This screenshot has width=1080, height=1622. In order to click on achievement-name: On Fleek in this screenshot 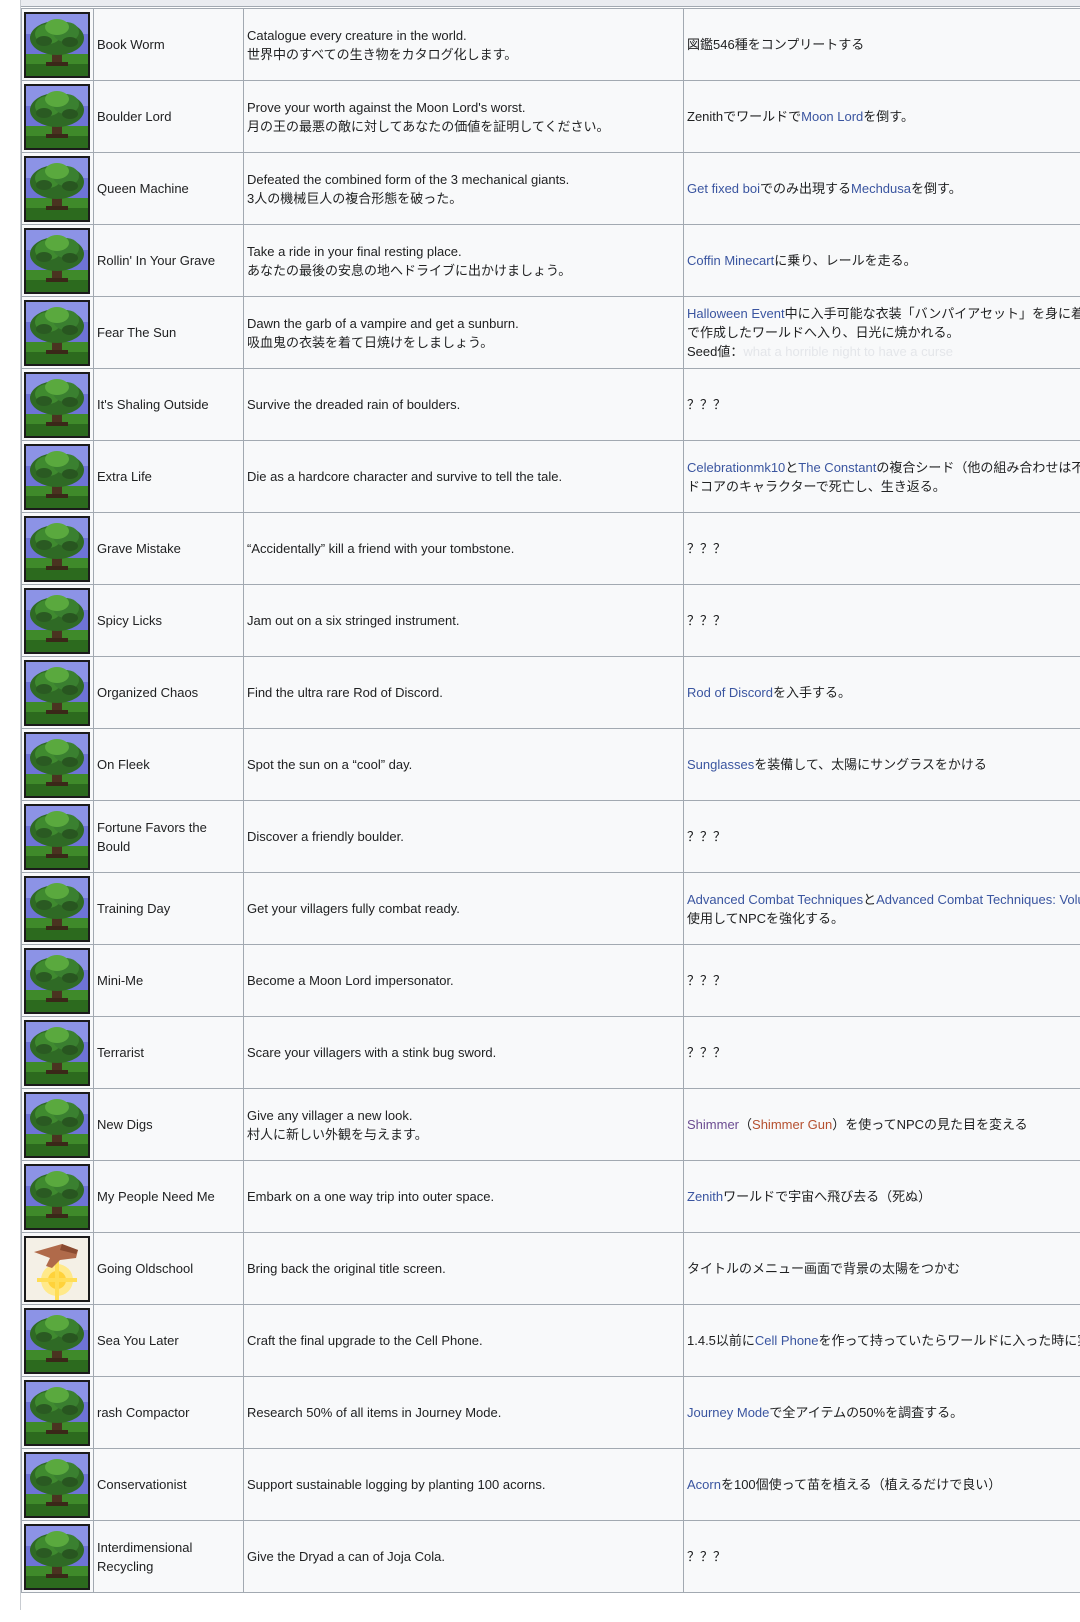, I will do `click(168, 764)`.